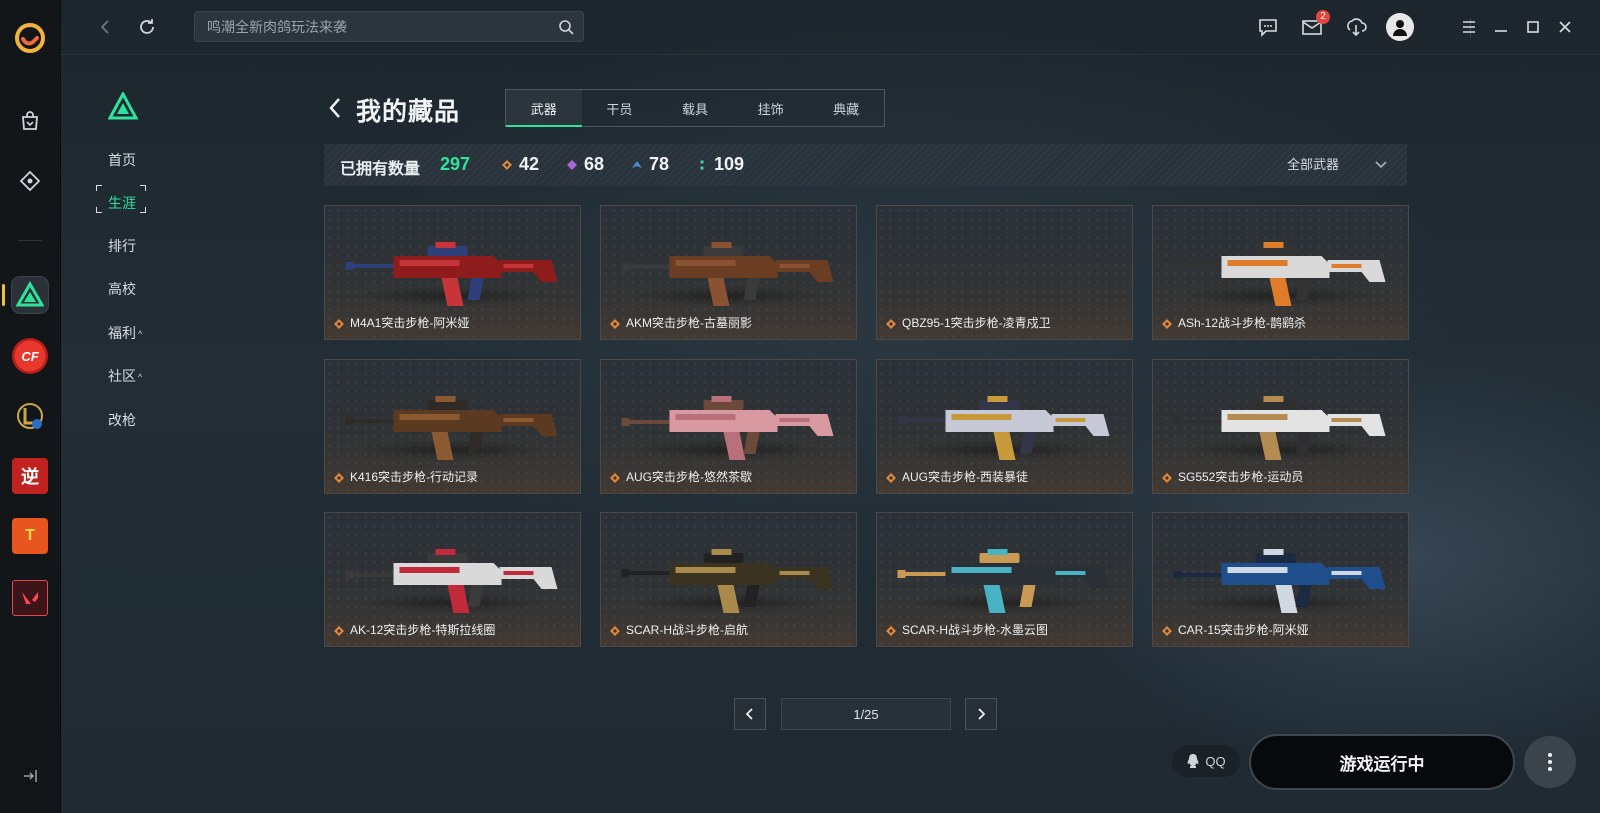  I want to click on prev-page-button, so click(750, 714).